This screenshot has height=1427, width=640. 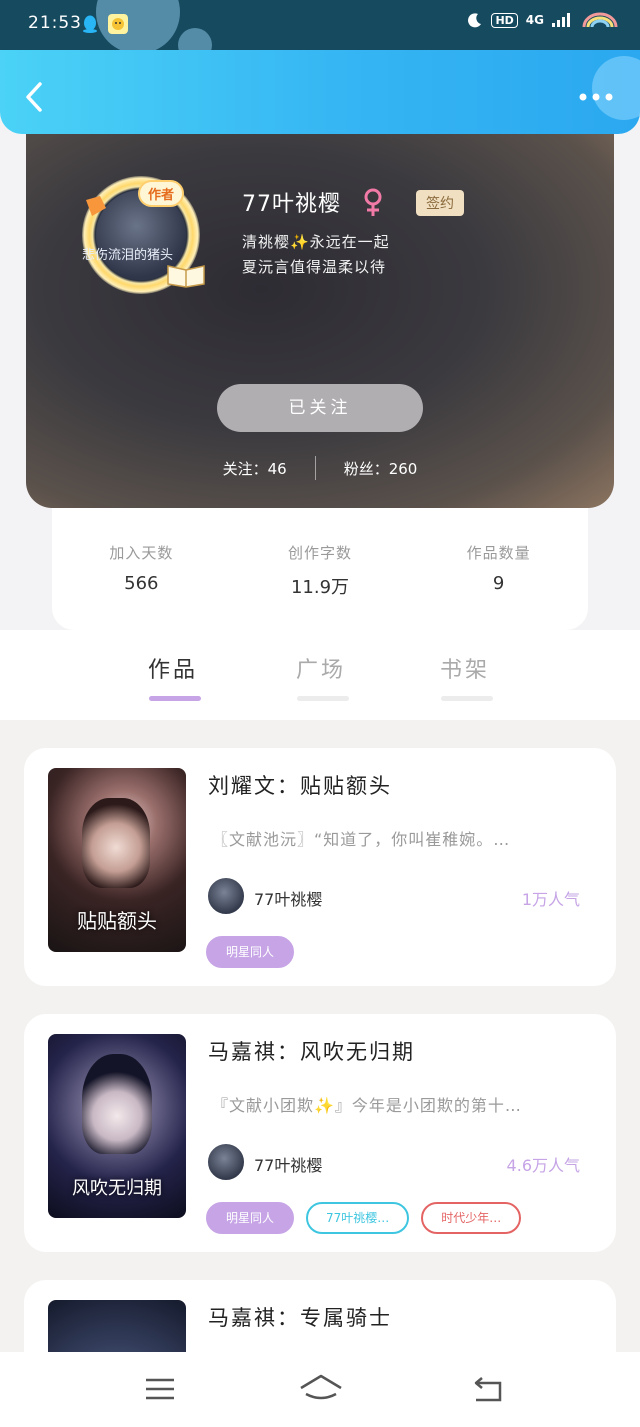 I want to click on follow-button: 已关注, so click(x=320, y=408).